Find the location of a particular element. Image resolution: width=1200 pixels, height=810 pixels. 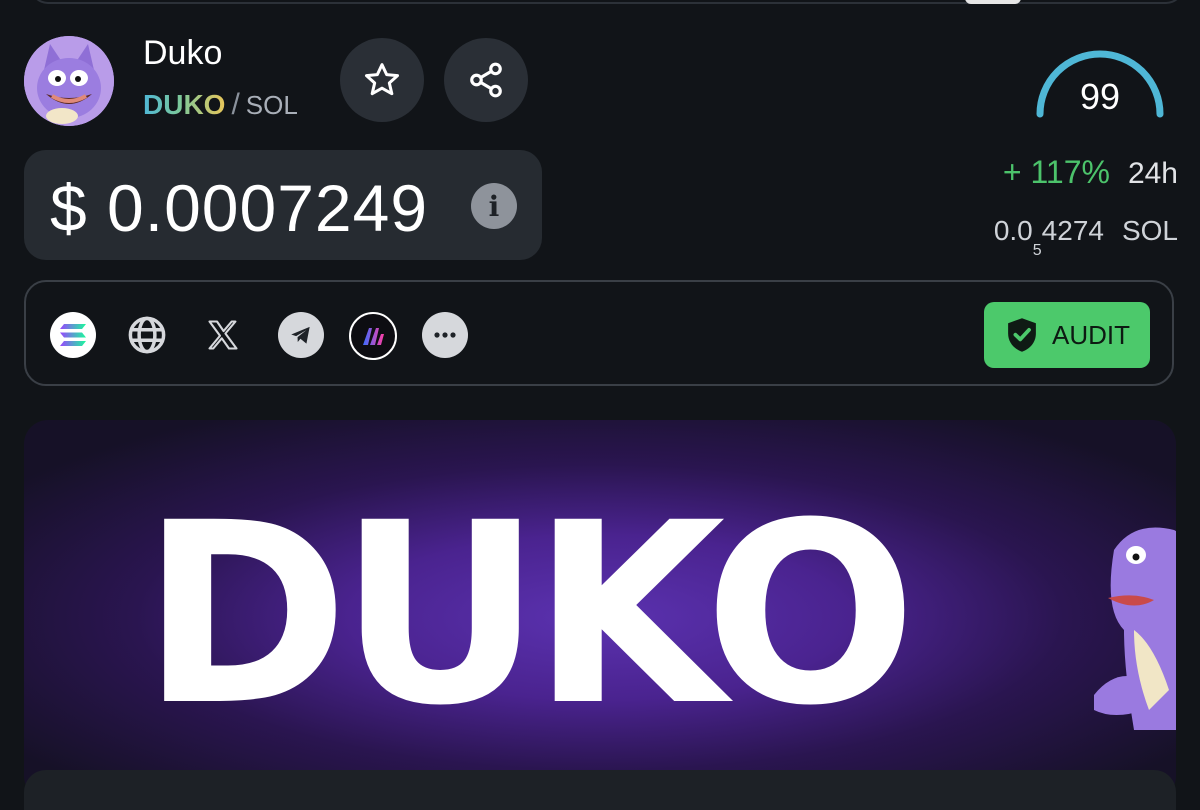

token-name: Duko is located at coordinates (183, 53).